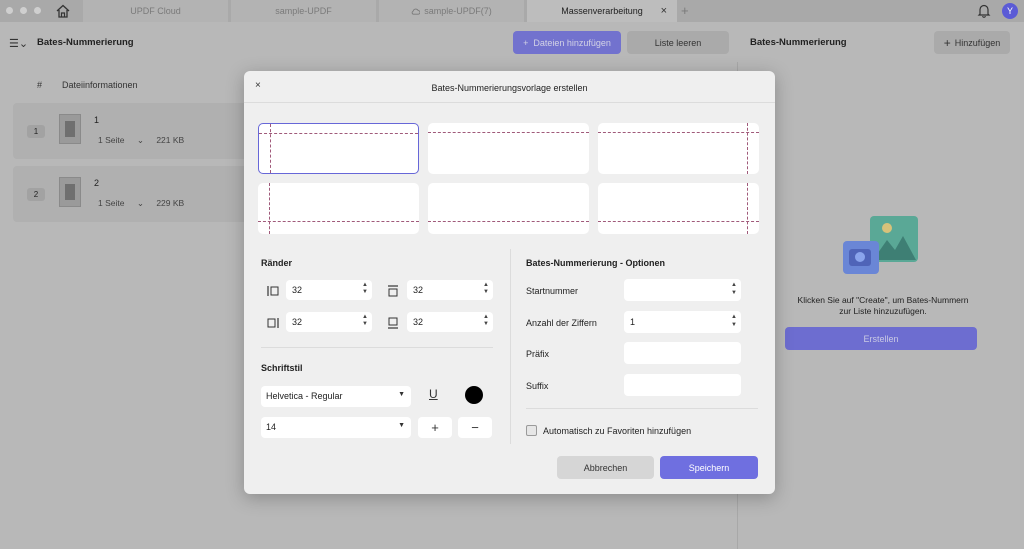 The height and width of the screenshot is (549, 1024). What do you see at coordinates (450, 322) in the screenshot?
I see `margin-bottom-input: 32 ▲ ▼` at bounding box center [450, 322].